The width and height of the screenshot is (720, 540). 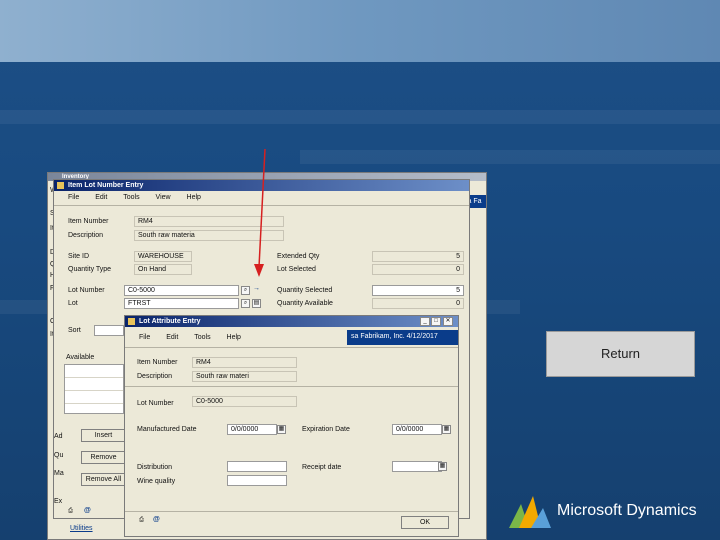 What do you see at coordinates (256, 288) in the screenshot?
I see `arrow-right-icon: →` at bounding box center [256, 288].